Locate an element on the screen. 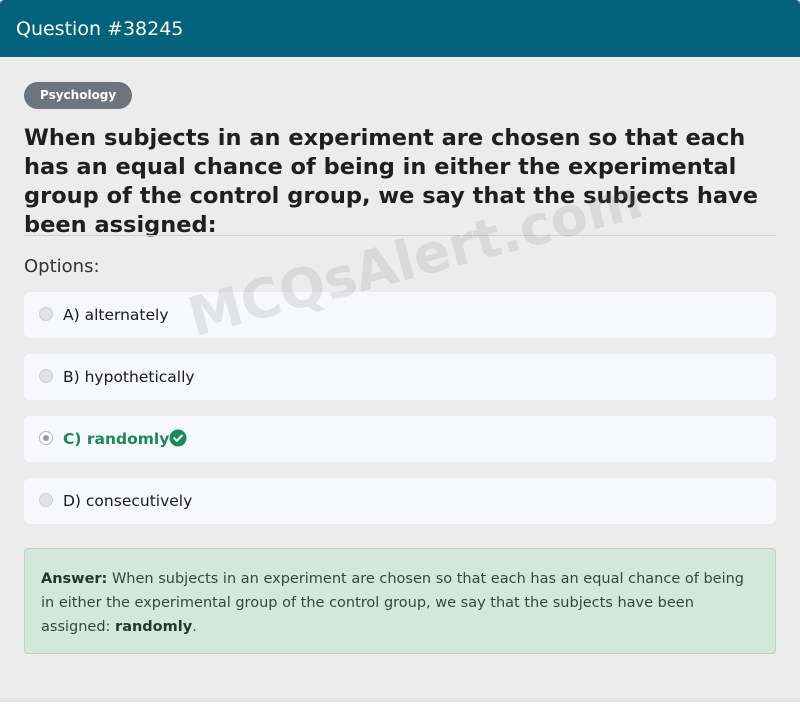 The height and width of the screenshot is (727, 800). answer-label: Answer: is located at coordinates (74, 579).